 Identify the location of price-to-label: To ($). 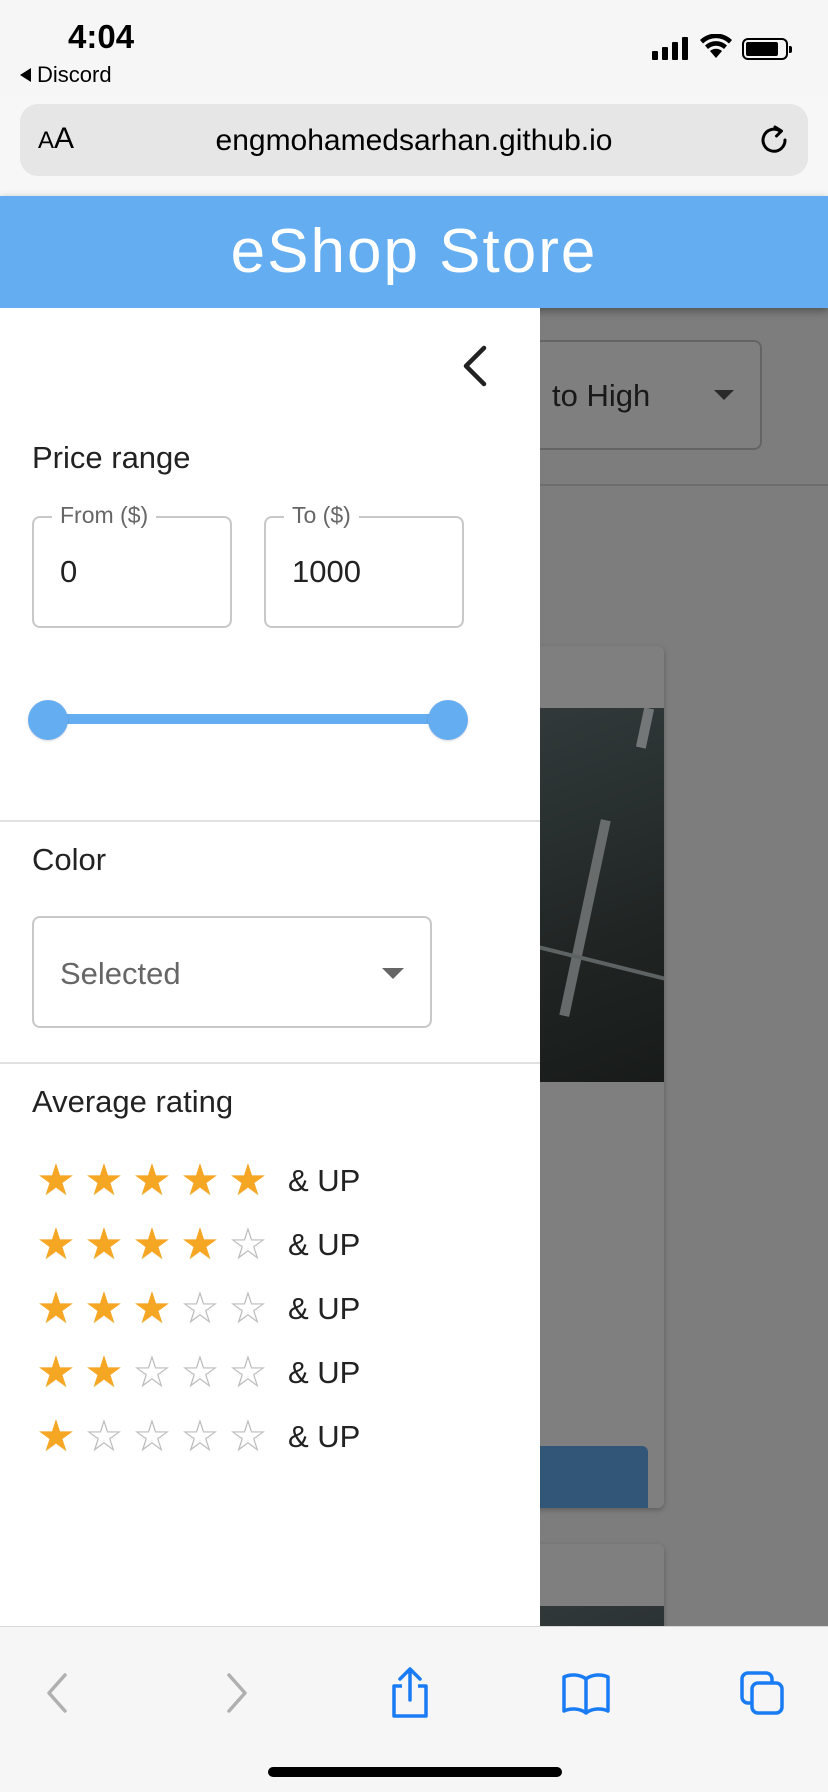
(321, 515).